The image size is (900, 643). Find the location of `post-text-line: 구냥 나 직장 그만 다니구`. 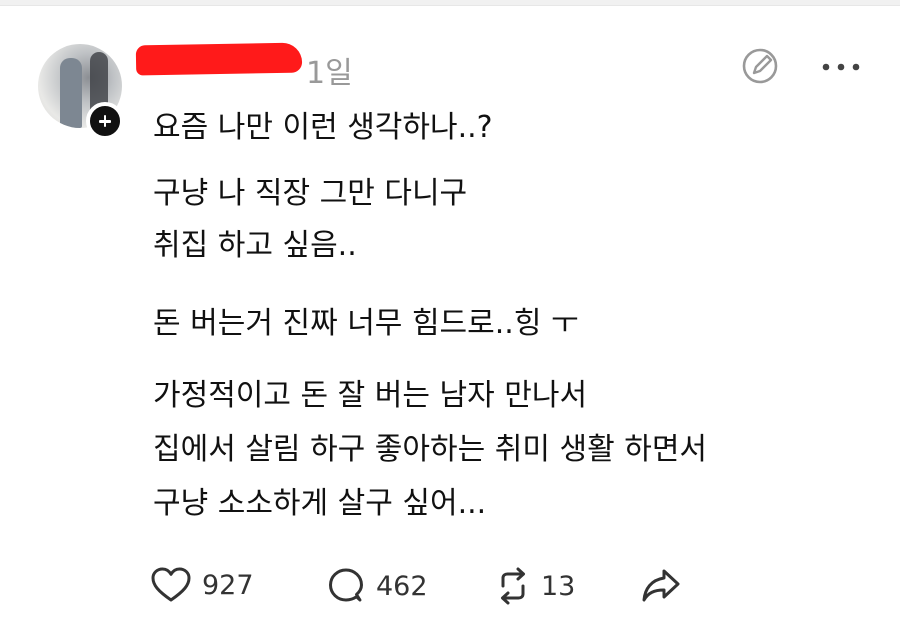

post-text-line: 구냥 나 직장 그만 다니구 is located at coordinates (310, 193).